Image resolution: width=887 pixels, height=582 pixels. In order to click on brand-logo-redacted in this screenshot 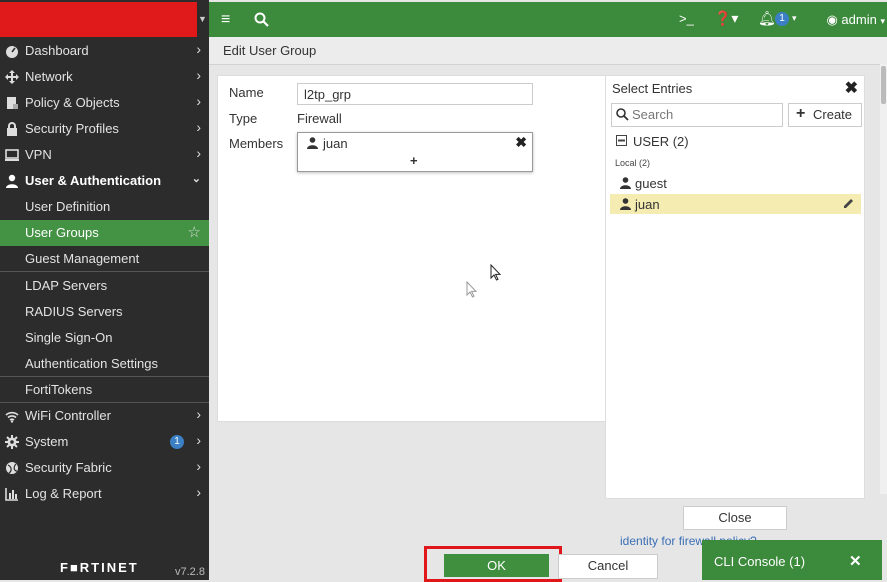, I will do `click(98, 19)`.